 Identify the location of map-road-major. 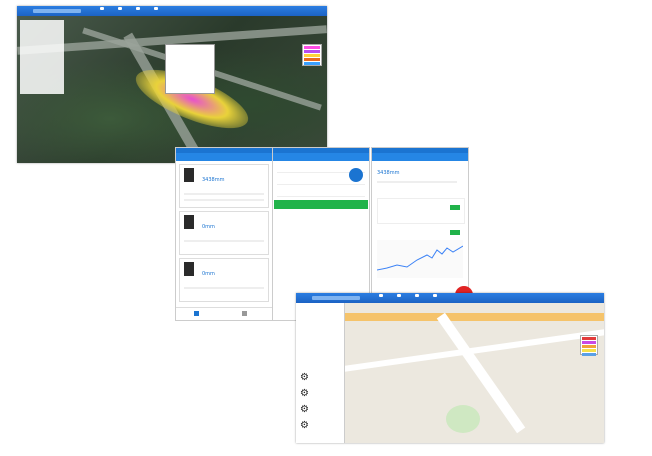
(470, 317).